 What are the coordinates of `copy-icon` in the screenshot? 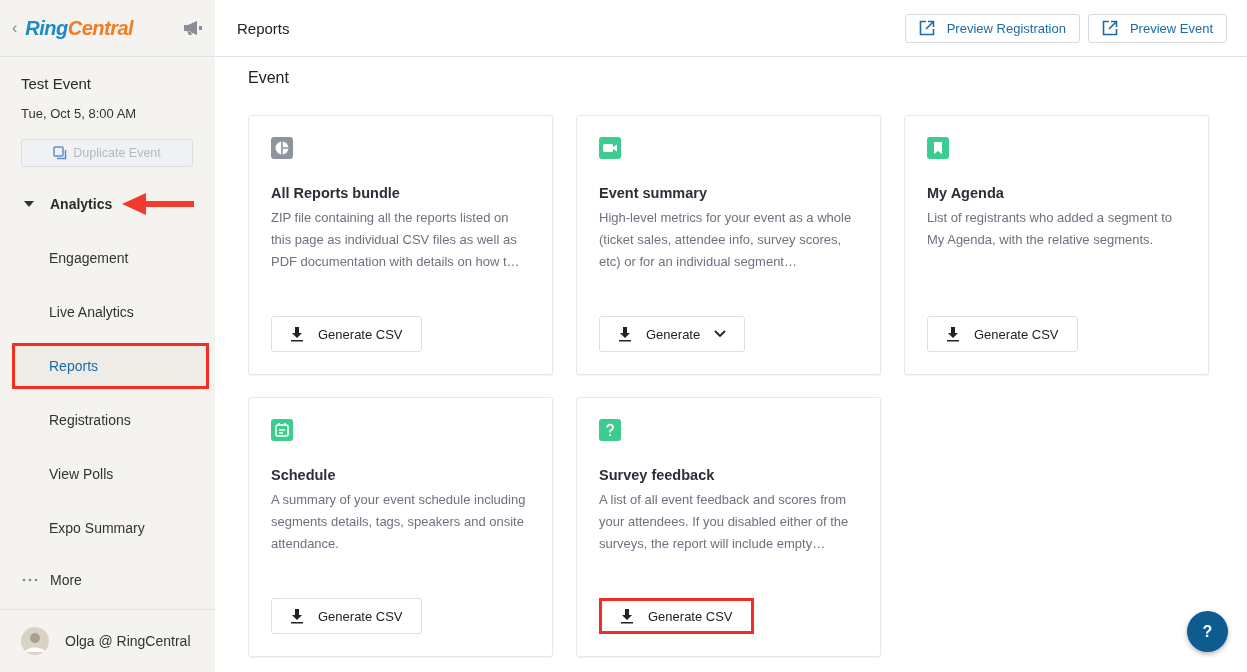 It's located at (60, 153).